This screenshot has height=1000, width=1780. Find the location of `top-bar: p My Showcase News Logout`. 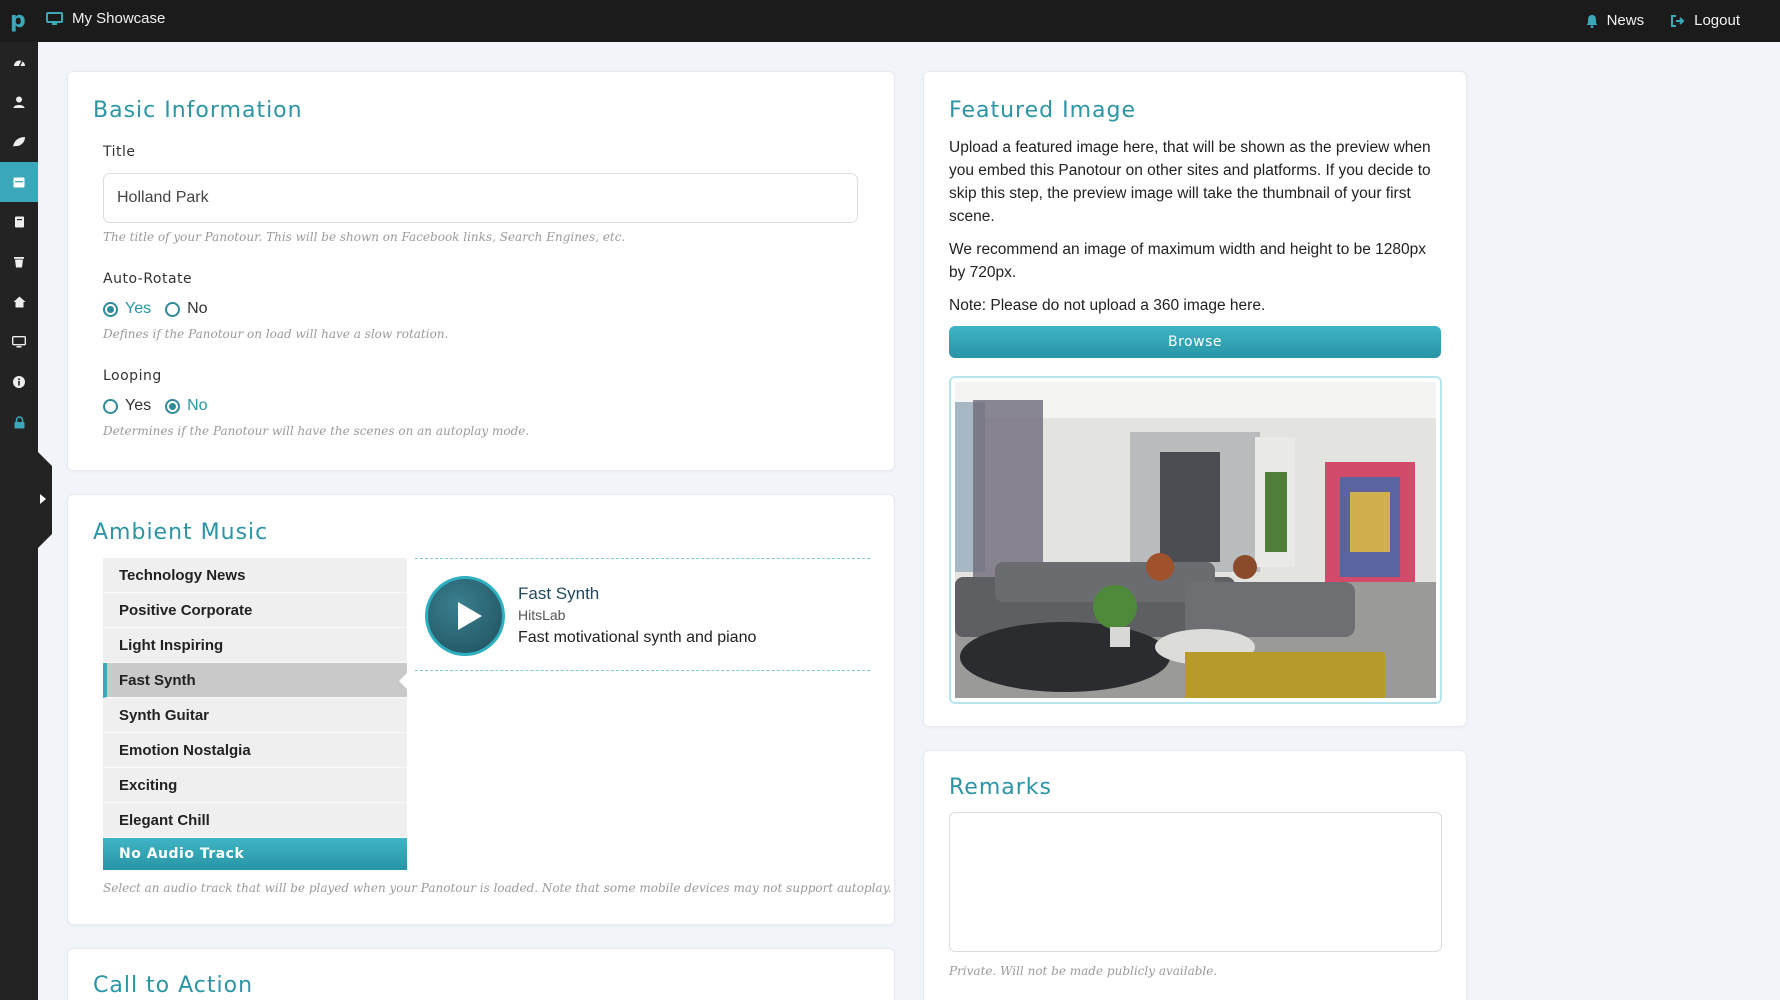

top-bar: p My Showcase News Logout is located at coordinates (890, 21).